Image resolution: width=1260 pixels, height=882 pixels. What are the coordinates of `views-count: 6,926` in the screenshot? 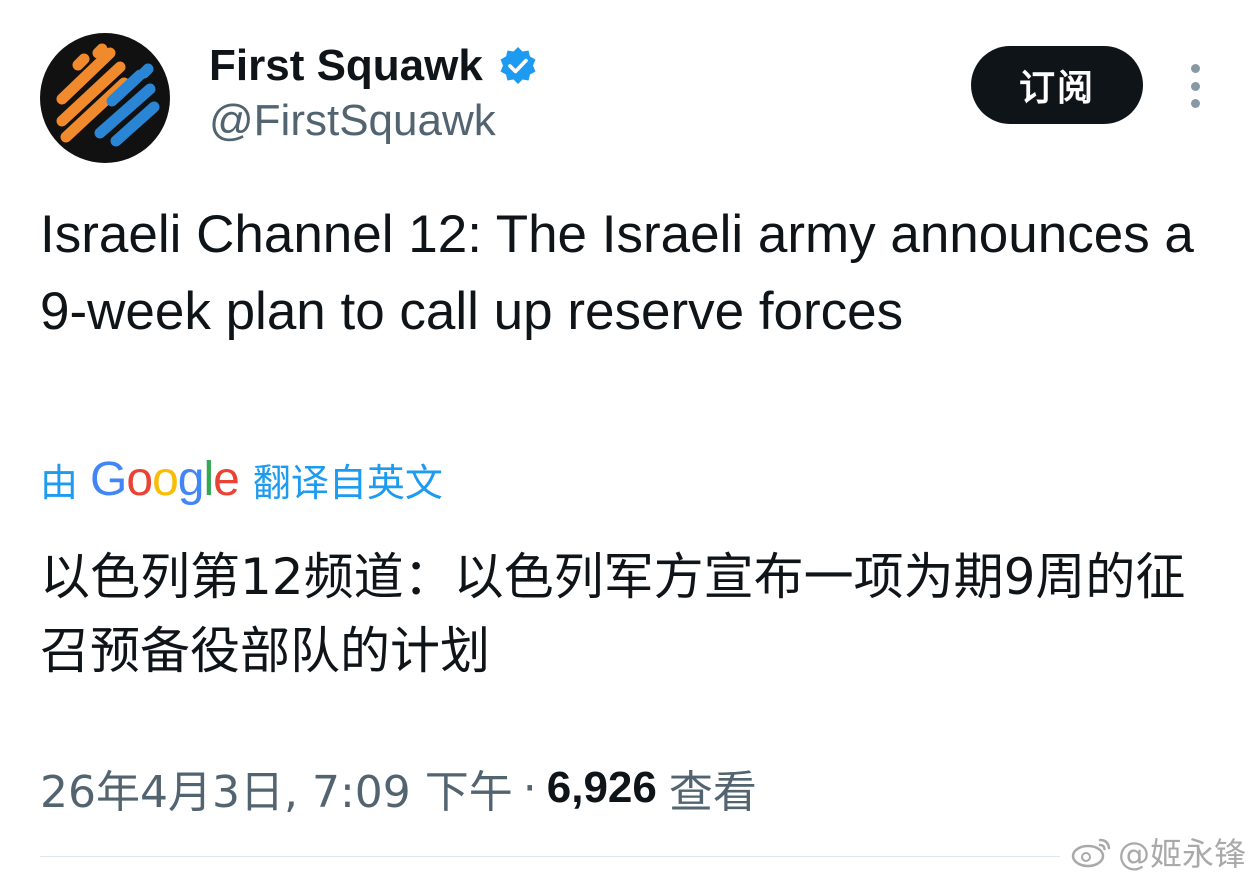 It's located at (601, 787).